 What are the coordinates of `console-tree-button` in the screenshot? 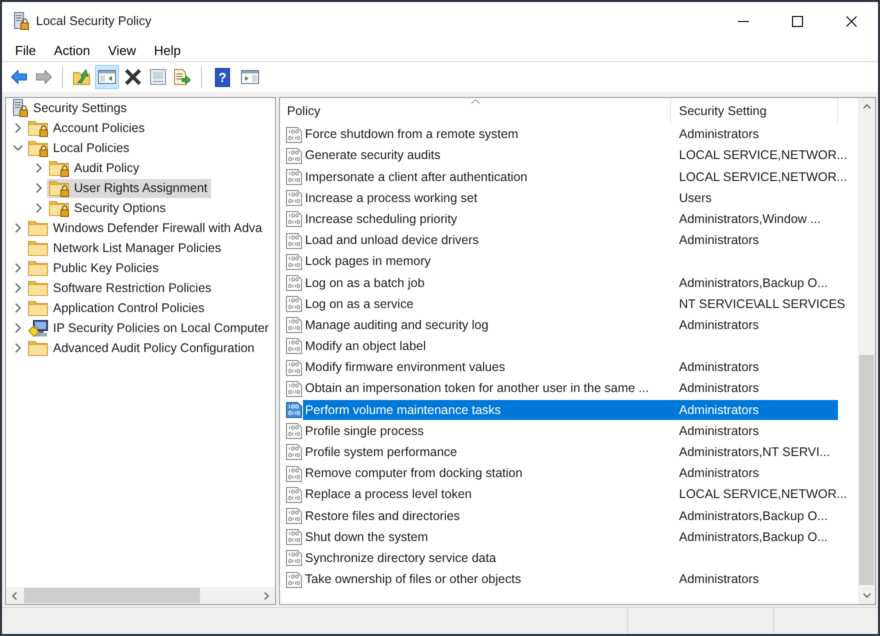 It's located at (107, 77).